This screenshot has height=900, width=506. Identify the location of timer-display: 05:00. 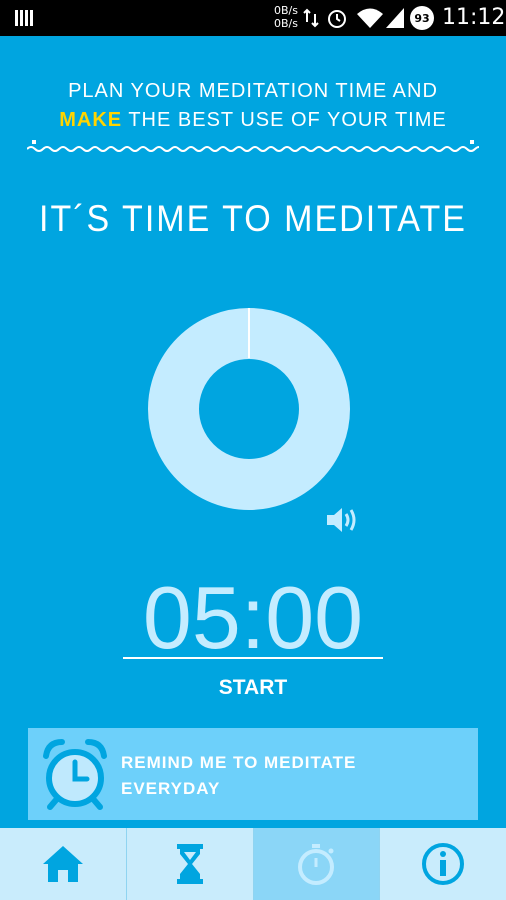
(253, 618).